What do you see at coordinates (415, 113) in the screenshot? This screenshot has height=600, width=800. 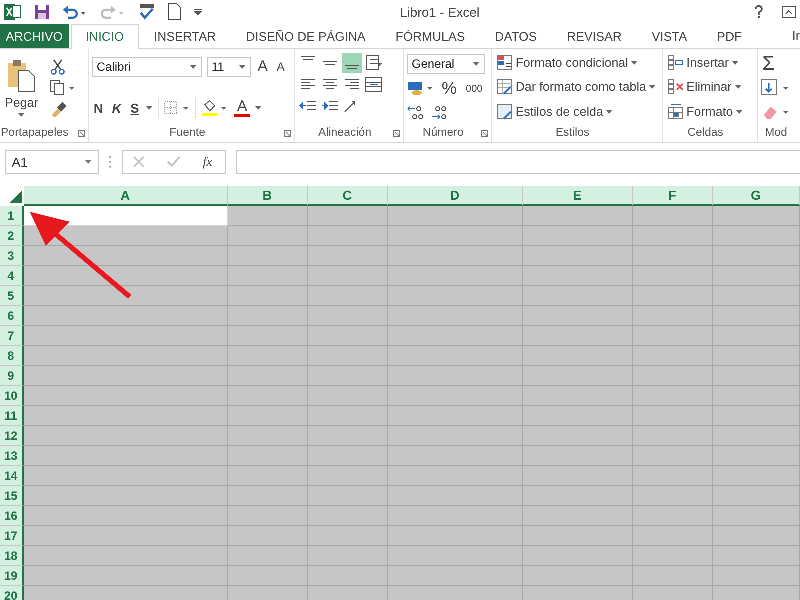 I see `increase-decimal-icon` at bounding box center [415, 113].